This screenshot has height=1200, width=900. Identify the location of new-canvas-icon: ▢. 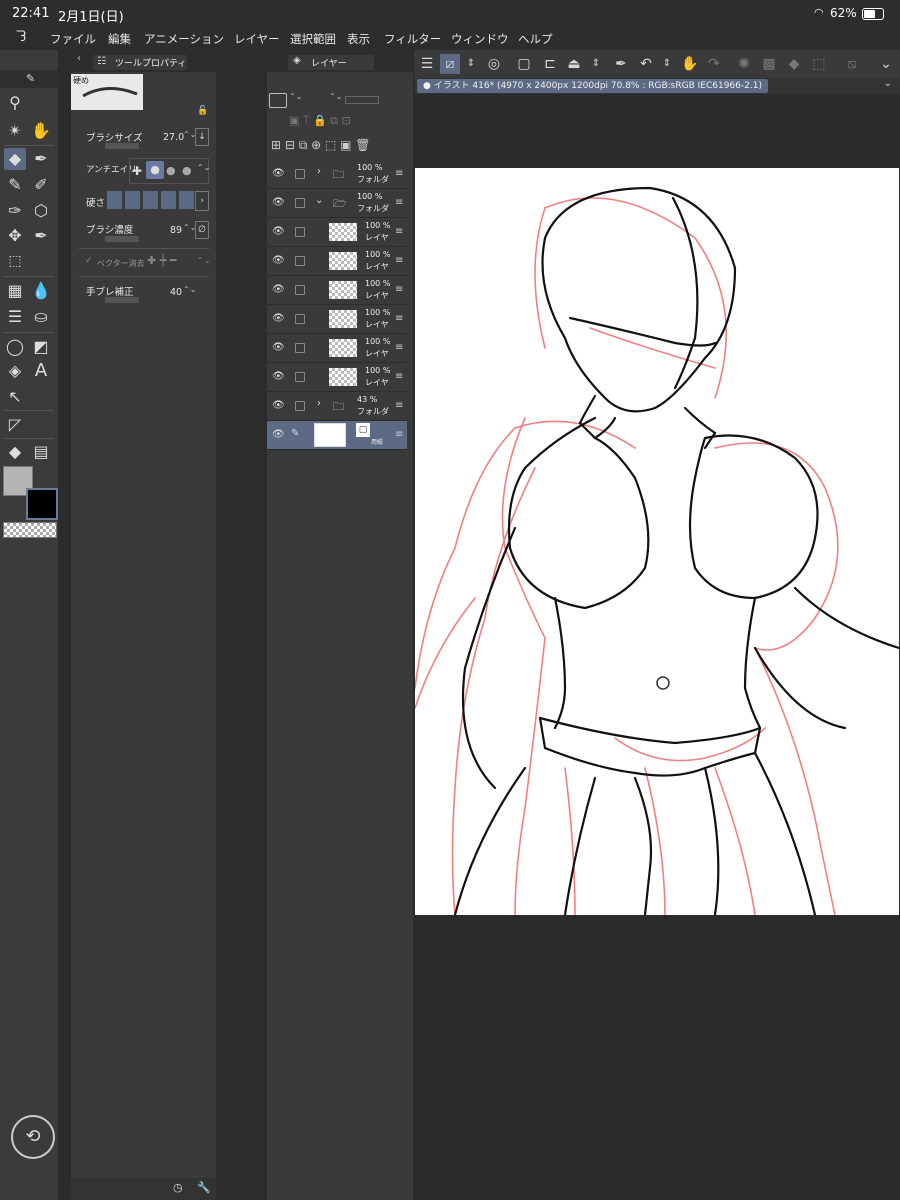
(524, 64).